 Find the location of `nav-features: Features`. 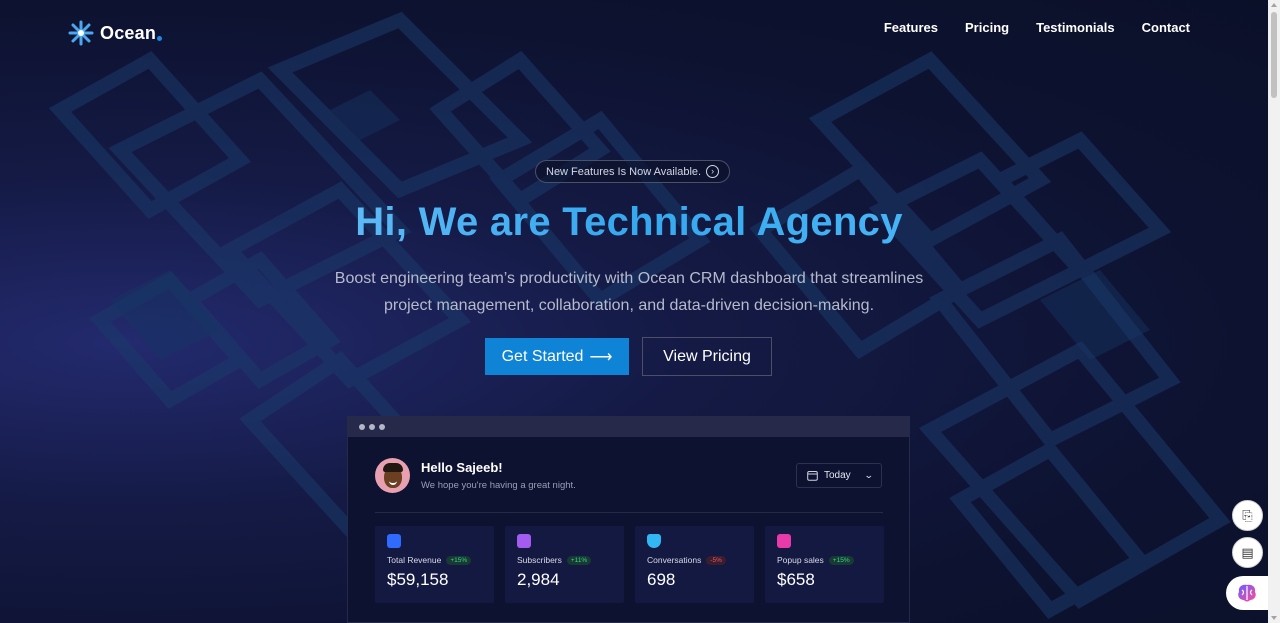

nav-features: Features is located at coordinates (911, 27).